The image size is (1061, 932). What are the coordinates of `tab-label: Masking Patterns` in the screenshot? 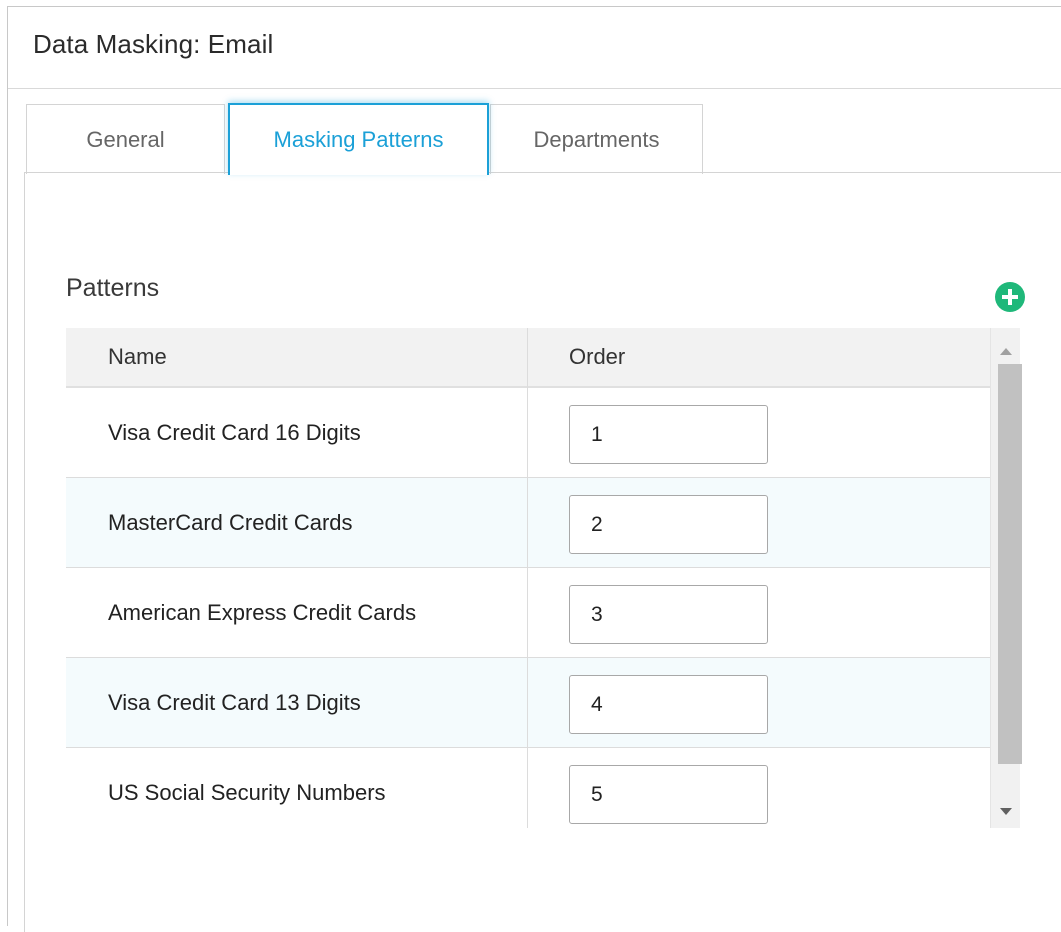 It's located at (358, 139).